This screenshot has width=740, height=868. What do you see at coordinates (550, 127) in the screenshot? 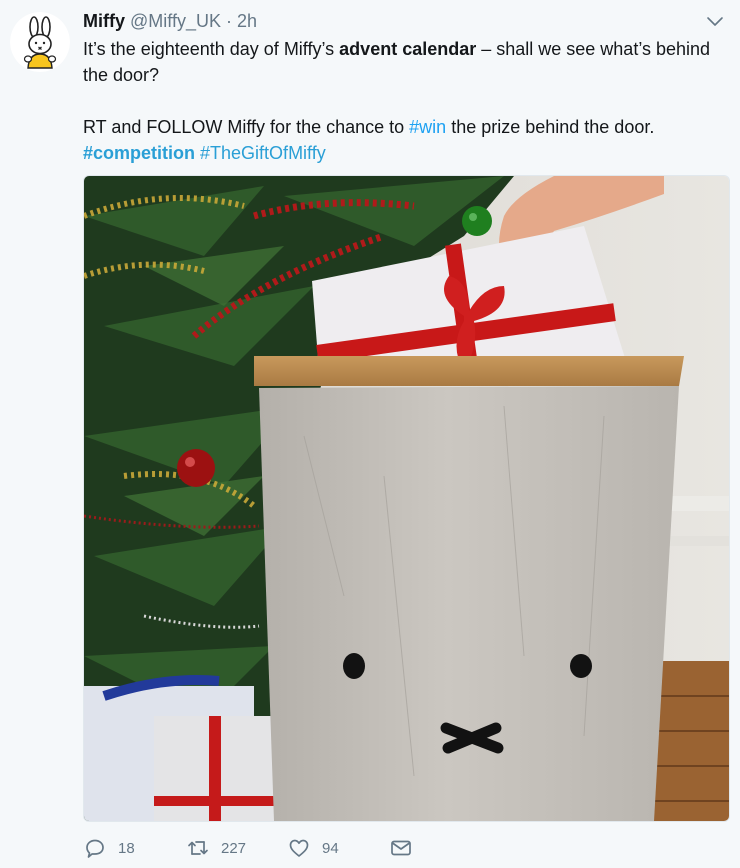
I see `text-segment: the prize behind the door.` at bounding box center [550, 127].